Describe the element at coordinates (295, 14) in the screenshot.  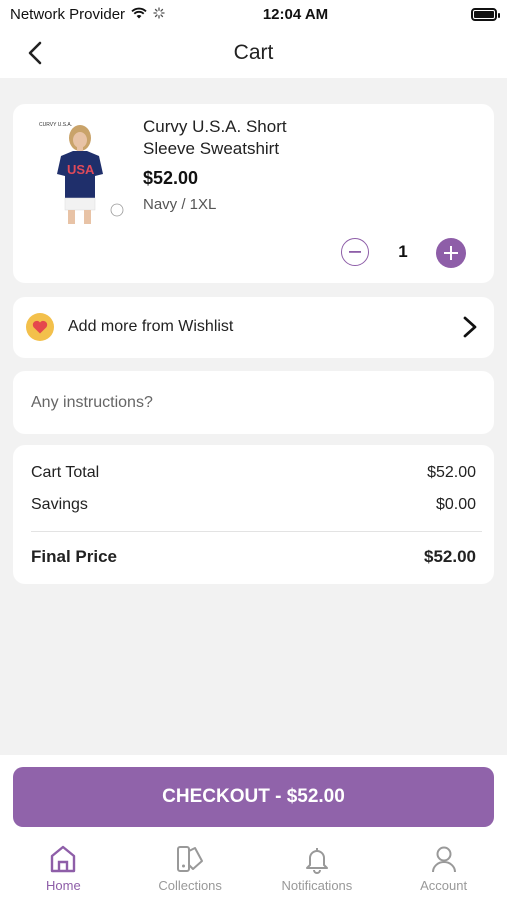
I see `status-time: 12:04 AM` at that location.